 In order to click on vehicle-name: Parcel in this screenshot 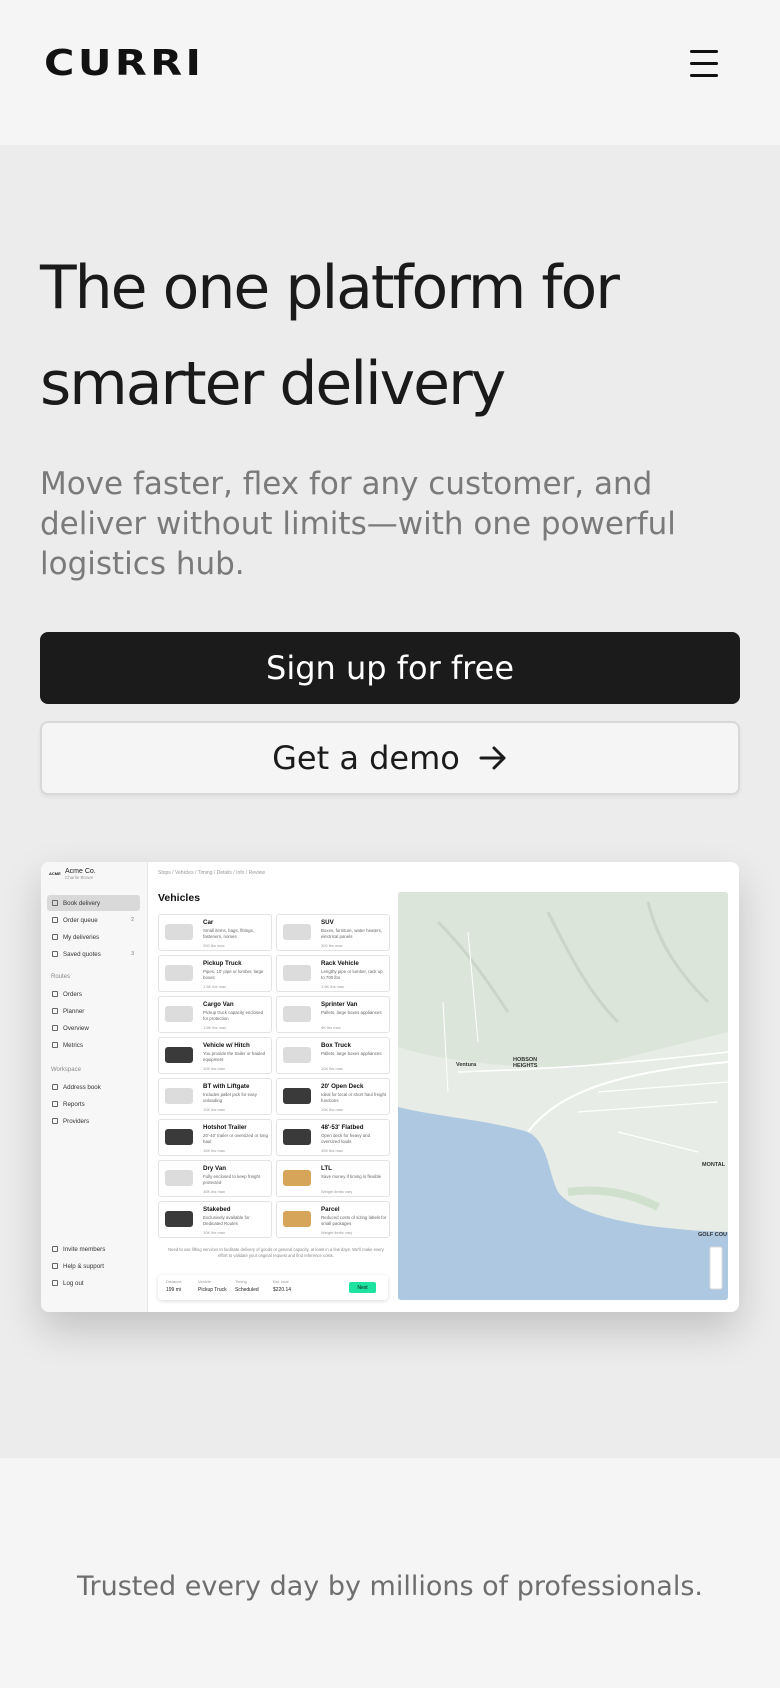, I will do `click(330, 1209)`.